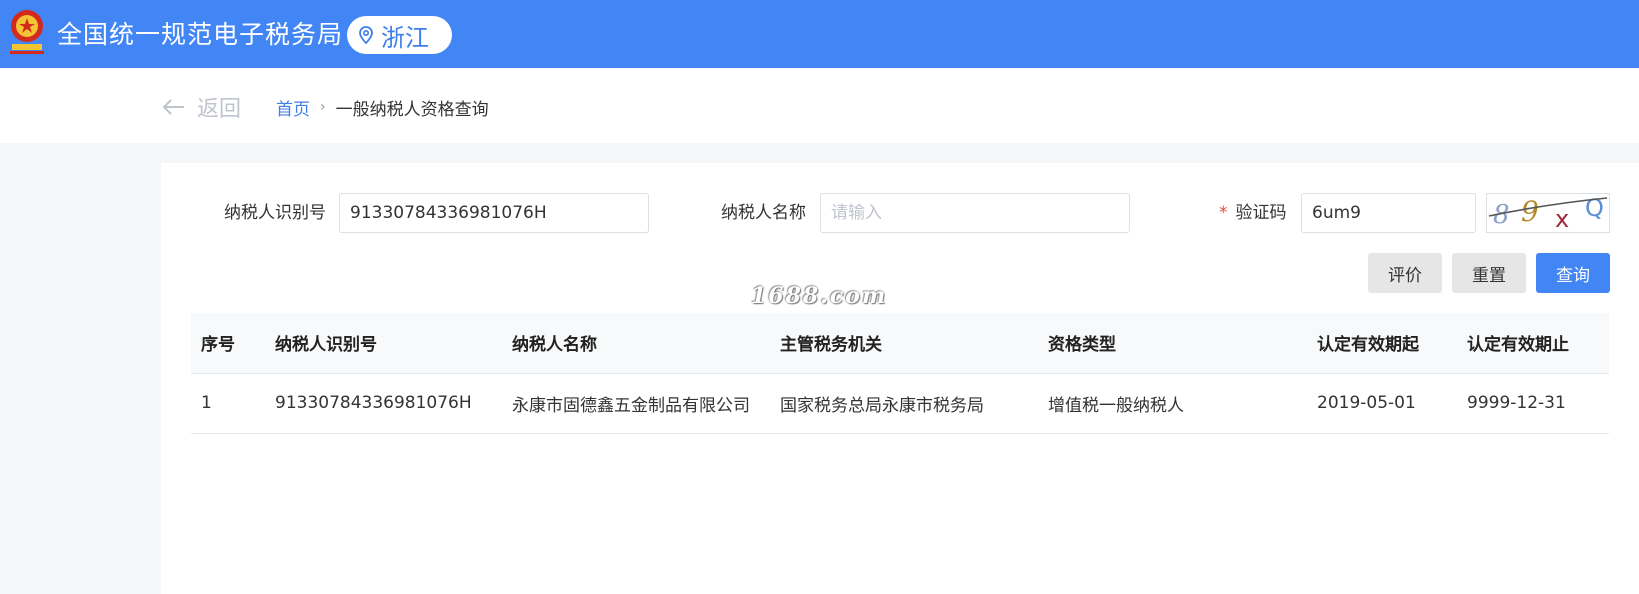  I want to click on breadcrumb-home-link: 首页, so click(293, 107).